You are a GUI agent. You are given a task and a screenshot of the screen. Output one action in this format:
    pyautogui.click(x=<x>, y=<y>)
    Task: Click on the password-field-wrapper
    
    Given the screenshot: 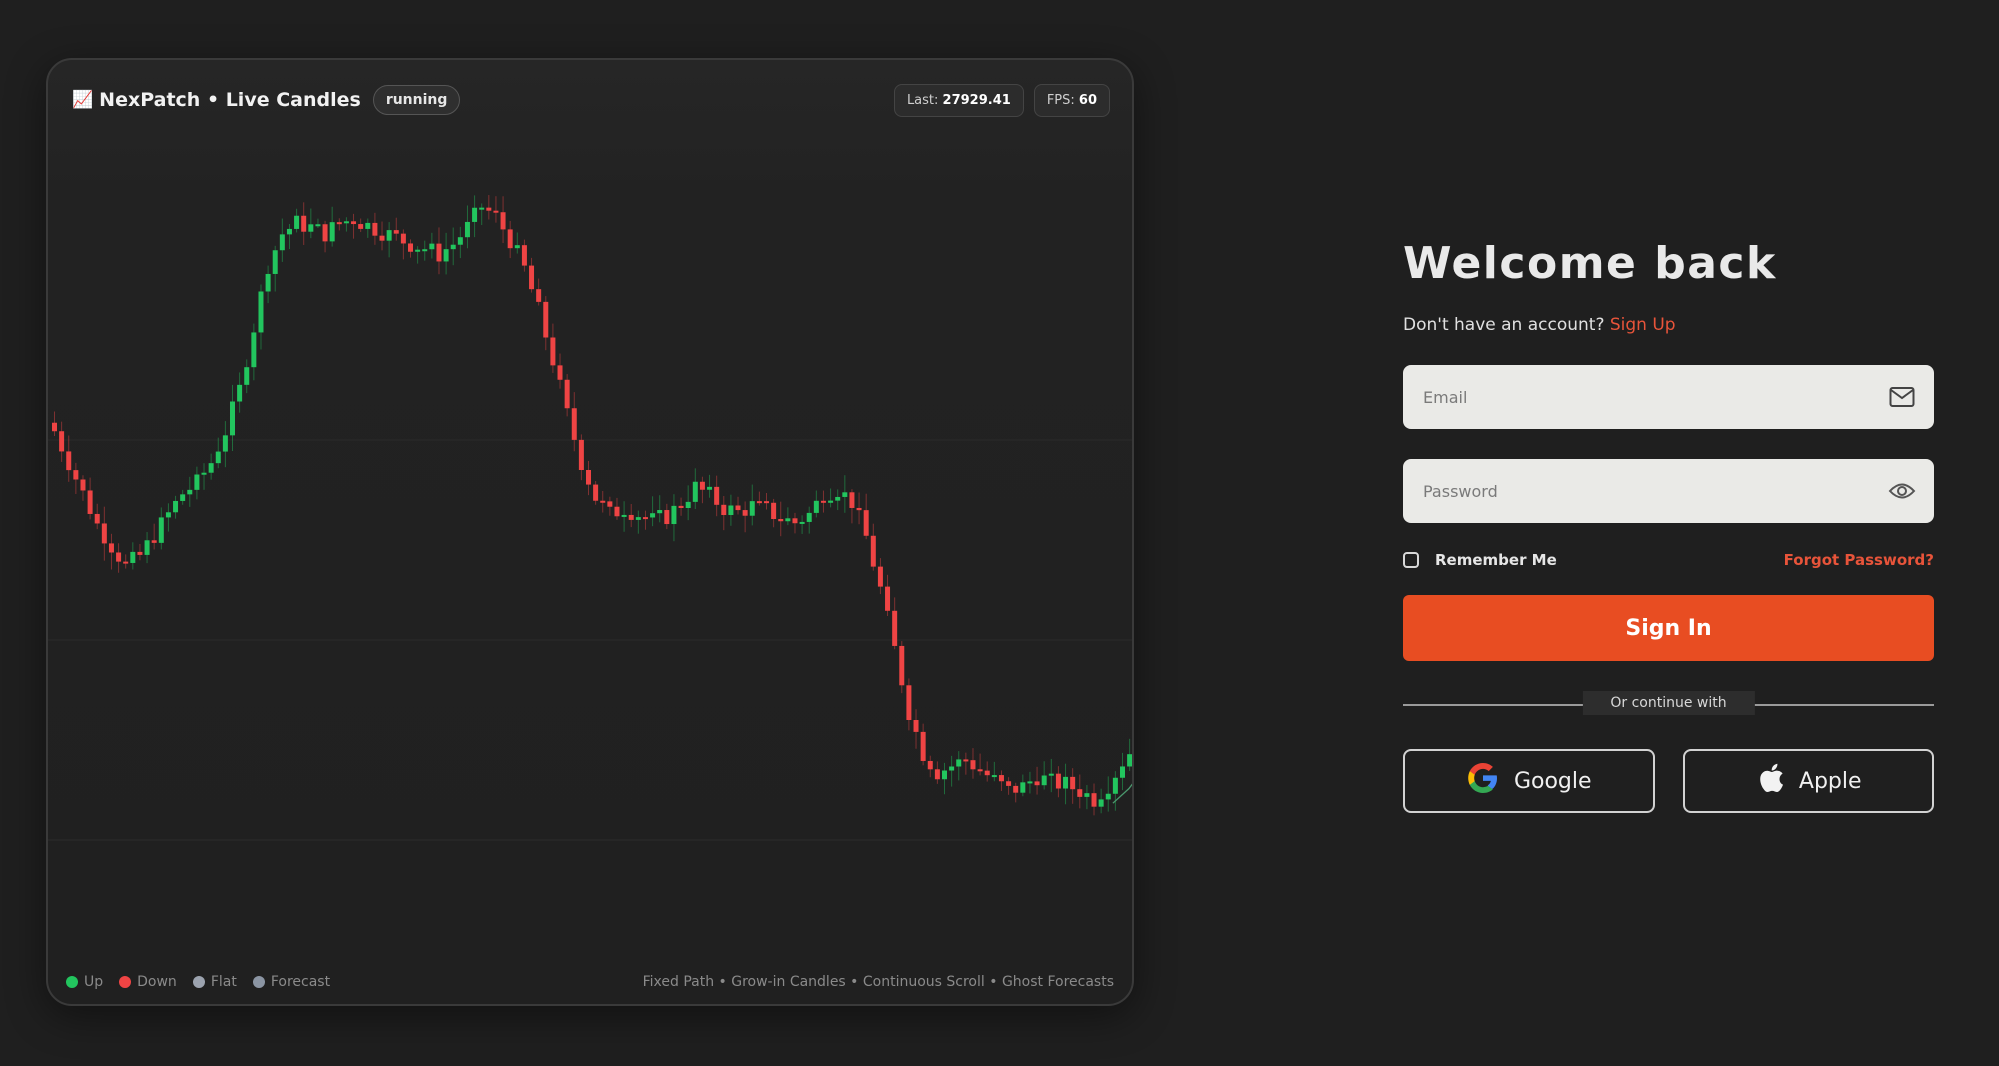 What is the action you would take?
    pyautogui.click(x=1668, y=491)
    